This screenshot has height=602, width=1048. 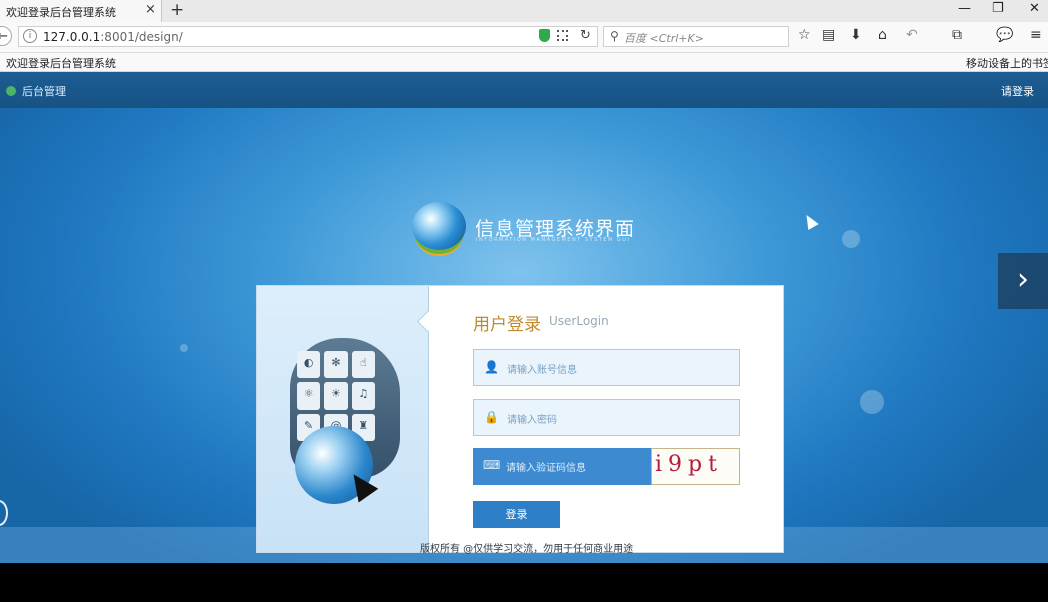 I want to click on palette-icon: ◐, so click(x=309, y=365).